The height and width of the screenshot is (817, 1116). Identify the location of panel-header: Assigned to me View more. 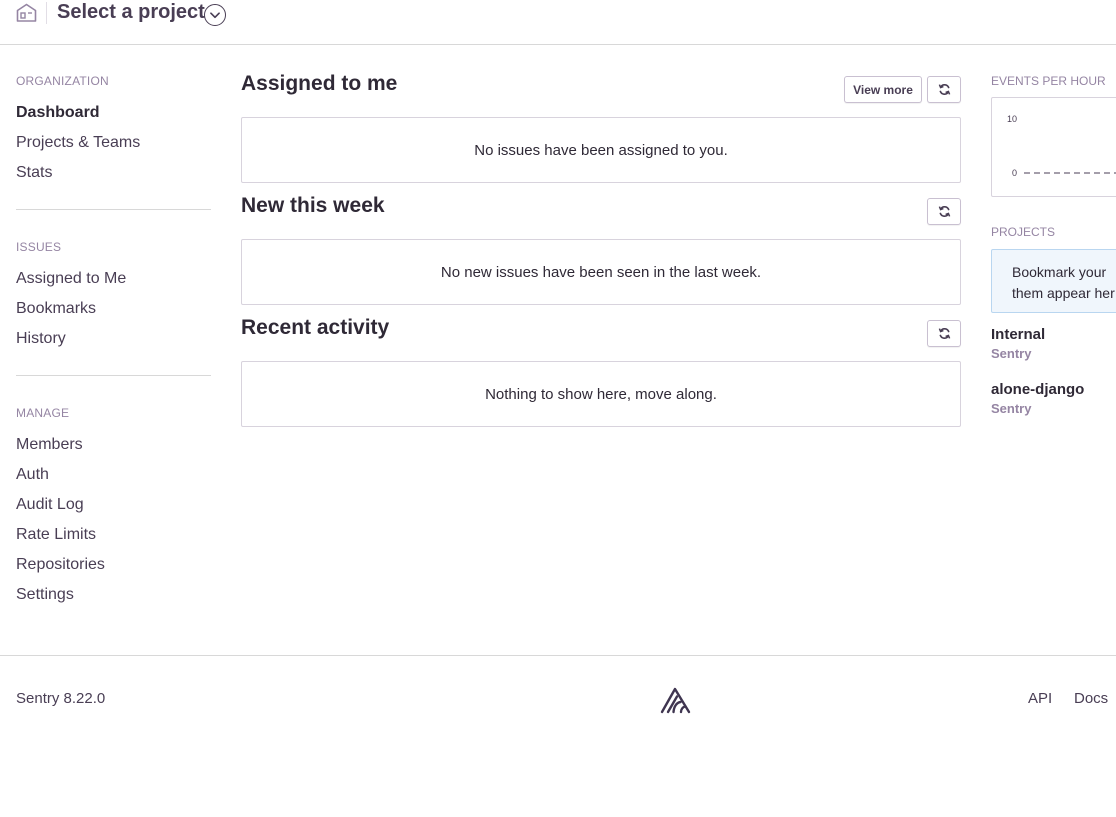
(601, 94).